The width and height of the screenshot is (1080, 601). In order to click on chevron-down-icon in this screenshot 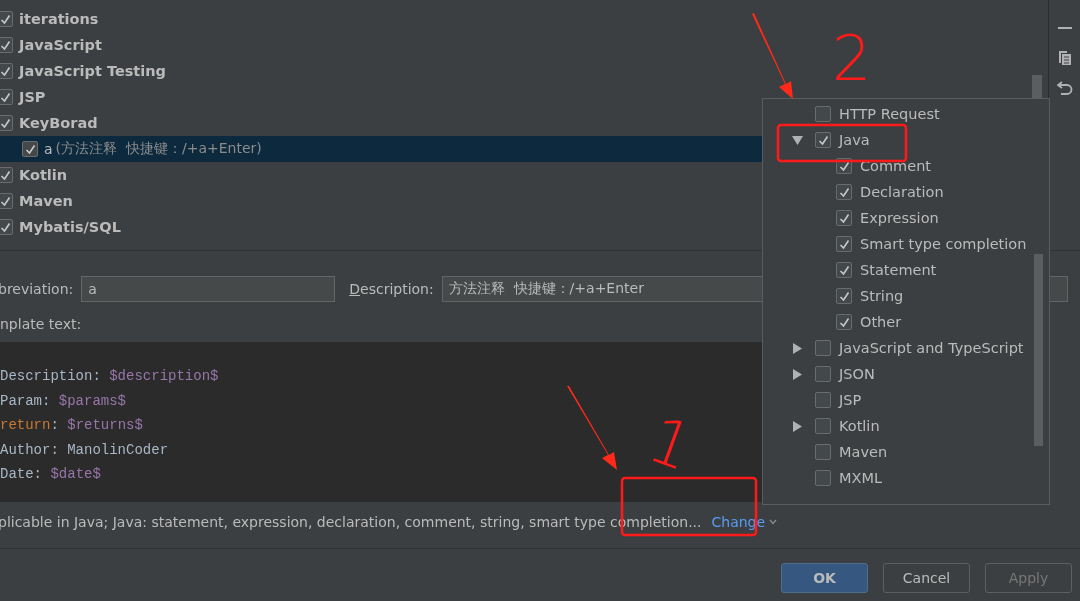, I will do `click(773, 522)`.